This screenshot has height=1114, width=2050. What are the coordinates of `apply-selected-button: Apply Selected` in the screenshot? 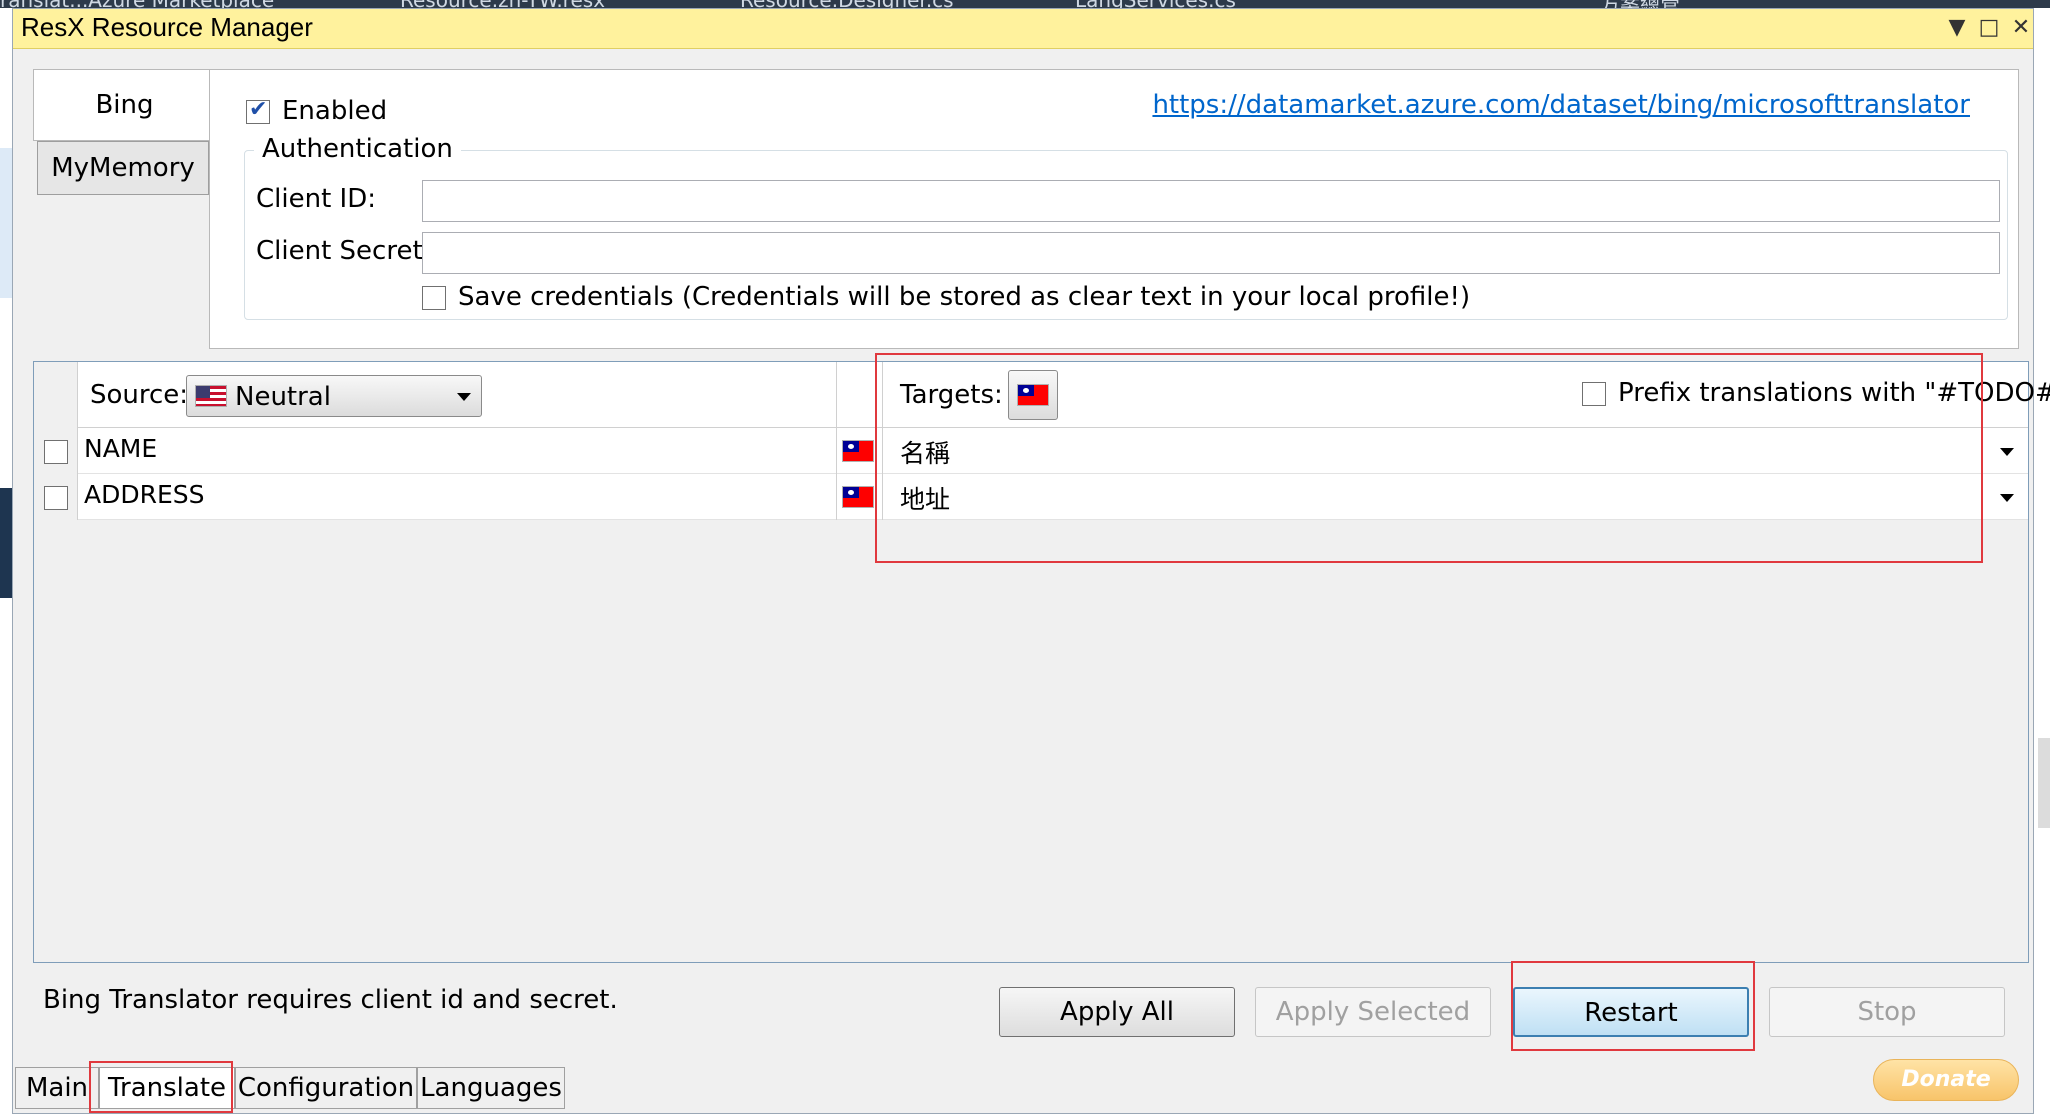 It's located at (1373, 1012).